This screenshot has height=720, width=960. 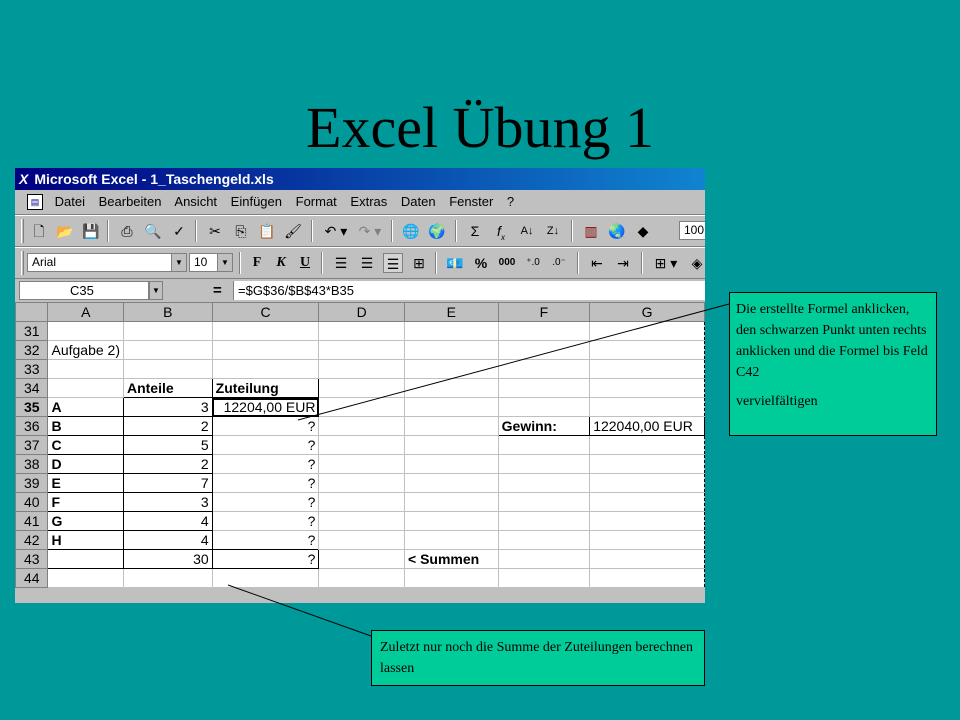 What do you see at coordinates (84, 290) in the screenshot?
I see `name-box: C35` at bounding box center [84, 290].